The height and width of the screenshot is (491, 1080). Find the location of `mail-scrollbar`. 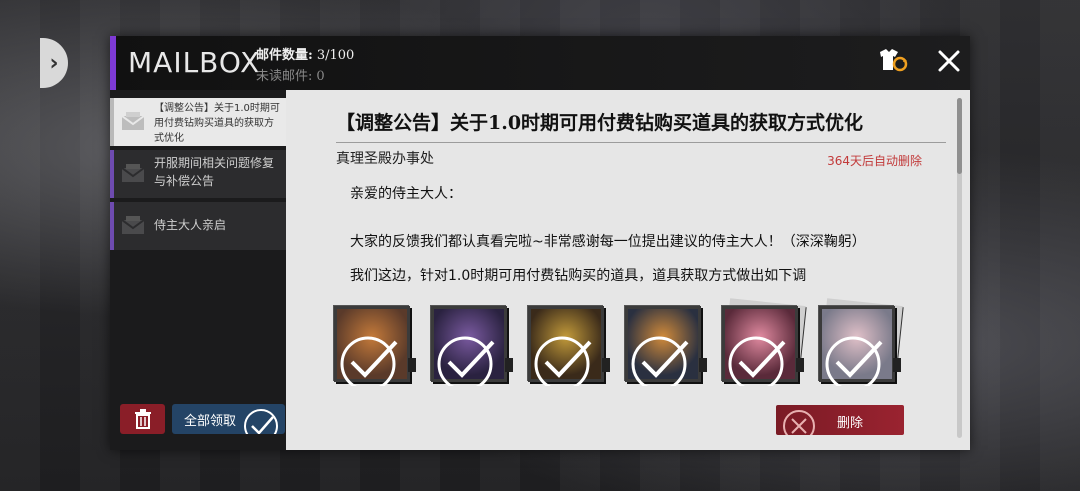

mail-scrollbar is located at coordinates (959, 268).